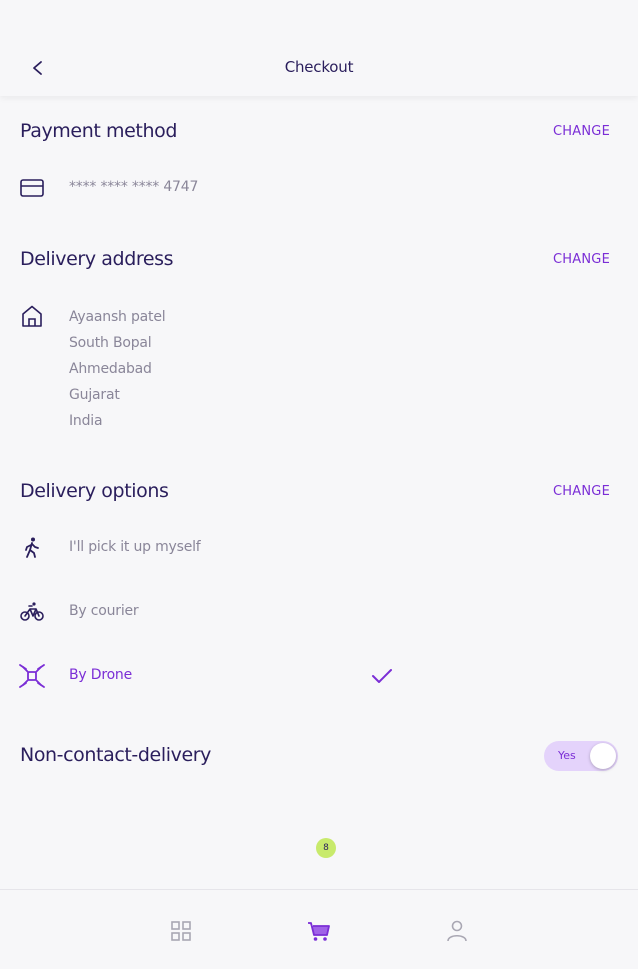  What do you see at coordinates (382, 676) in the screenshot?
I see `checkmark-icon` at bounding box center [382, 676].